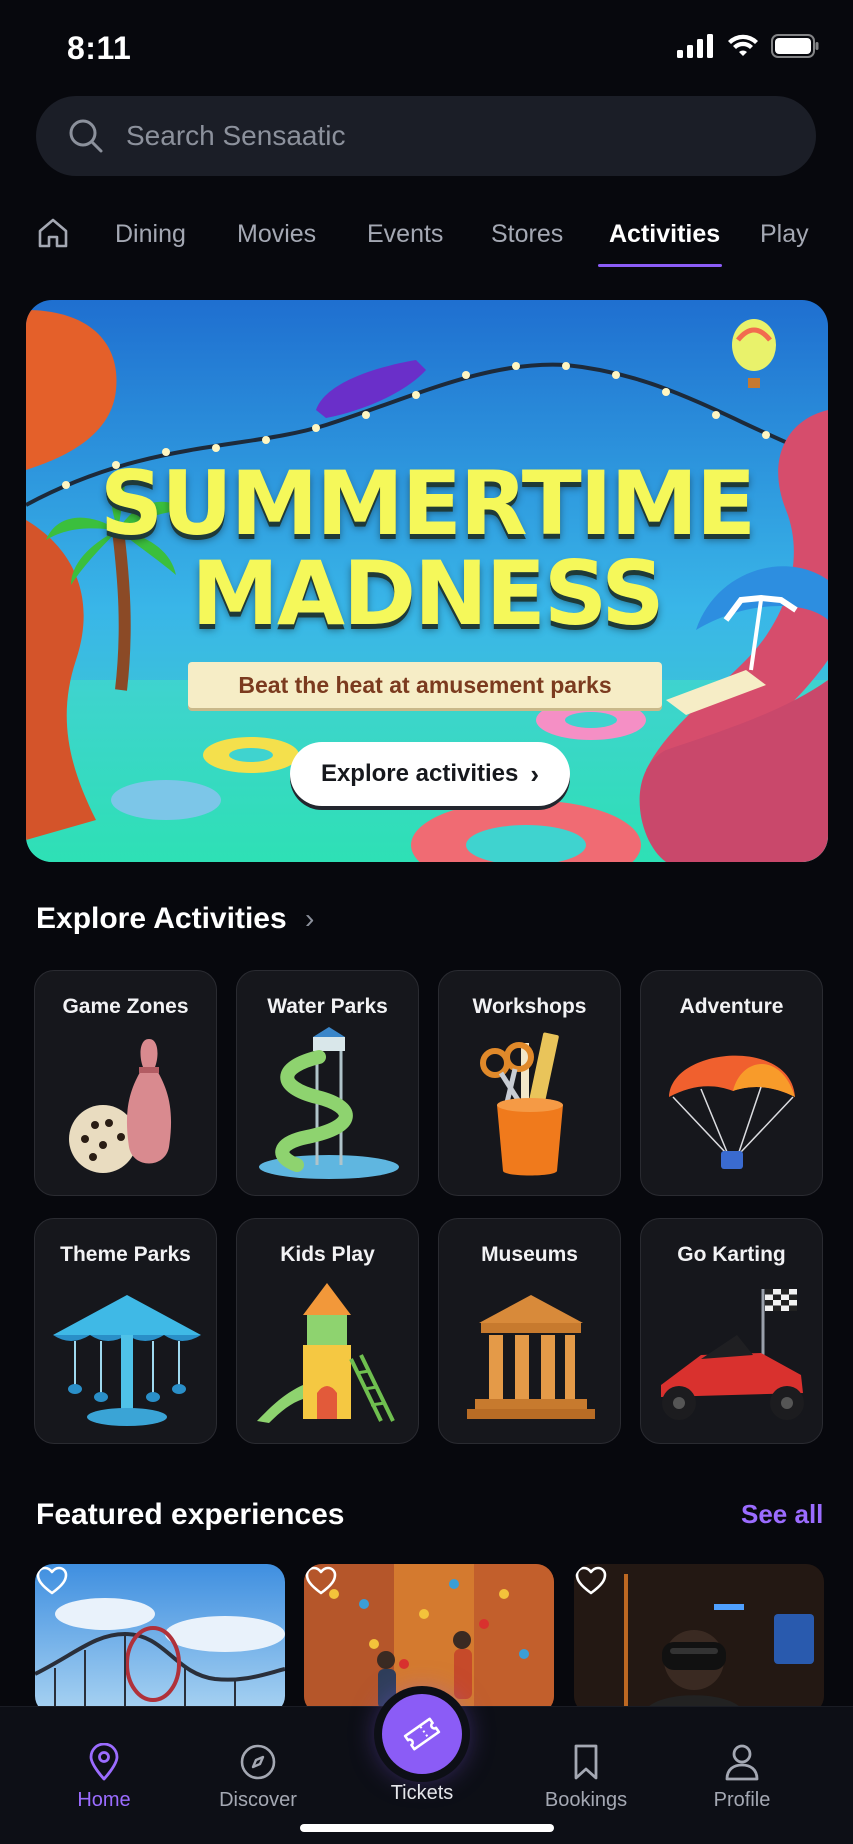 The image size is (853, 1844). I want to click on activity-card-label: Adventure, so click(731, 1006).